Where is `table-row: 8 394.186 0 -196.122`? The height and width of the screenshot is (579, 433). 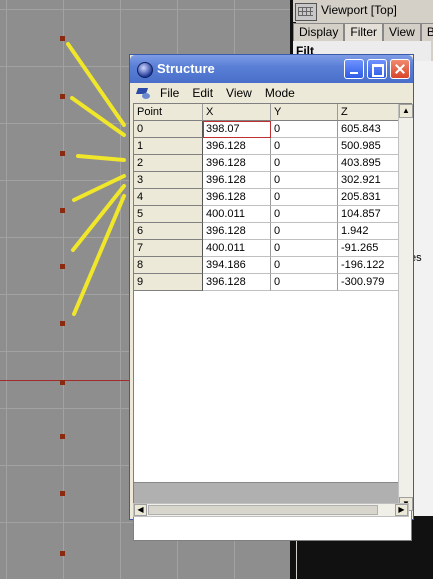 table-row: 8 394.186 0 -196.122 is located at coordinates (266, 265).